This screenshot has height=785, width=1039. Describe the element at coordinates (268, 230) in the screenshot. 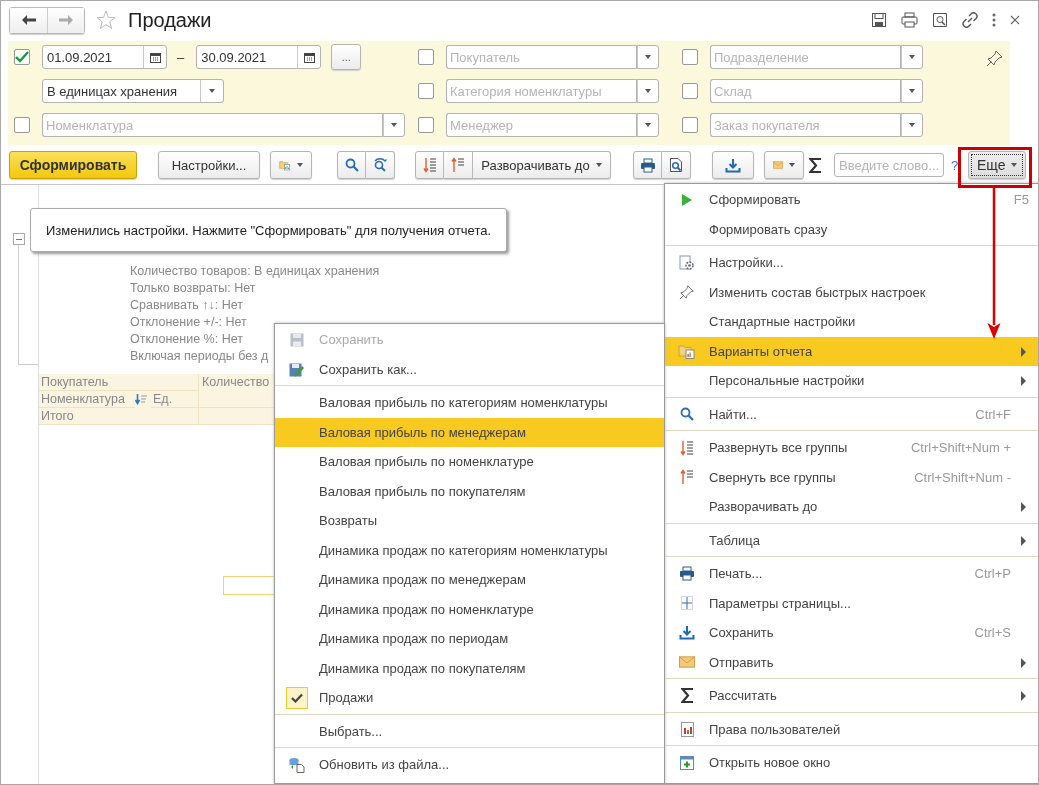

I see `notification-text: Изменились настройки. Нажмите "Сформировать" для получения отчета.` at that location.